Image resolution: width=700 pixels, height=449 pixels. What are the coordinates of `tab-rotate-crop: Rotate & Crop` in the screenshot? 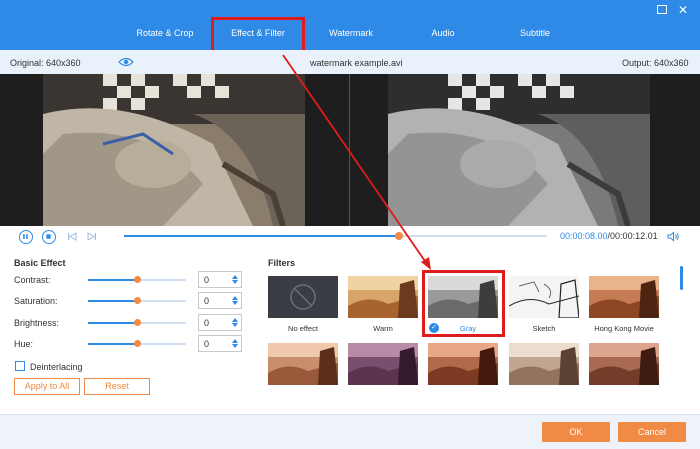 It's located at (165, 33).